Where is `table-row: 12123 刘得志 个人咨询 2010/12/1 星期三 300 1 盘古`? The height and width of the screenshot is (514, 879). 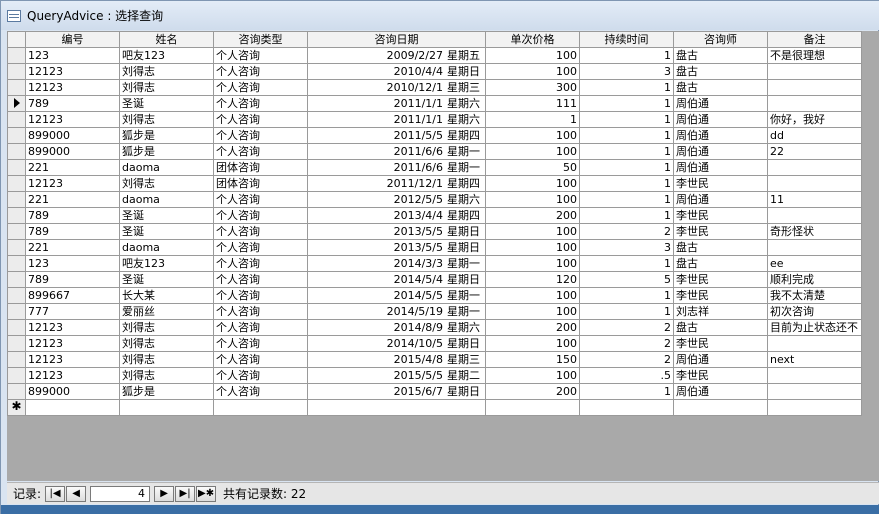
table-row: 12123 刘得志 个人咨询 2010/12/1 星期三 300 1 盘古 is located at coordinates (434, 87).